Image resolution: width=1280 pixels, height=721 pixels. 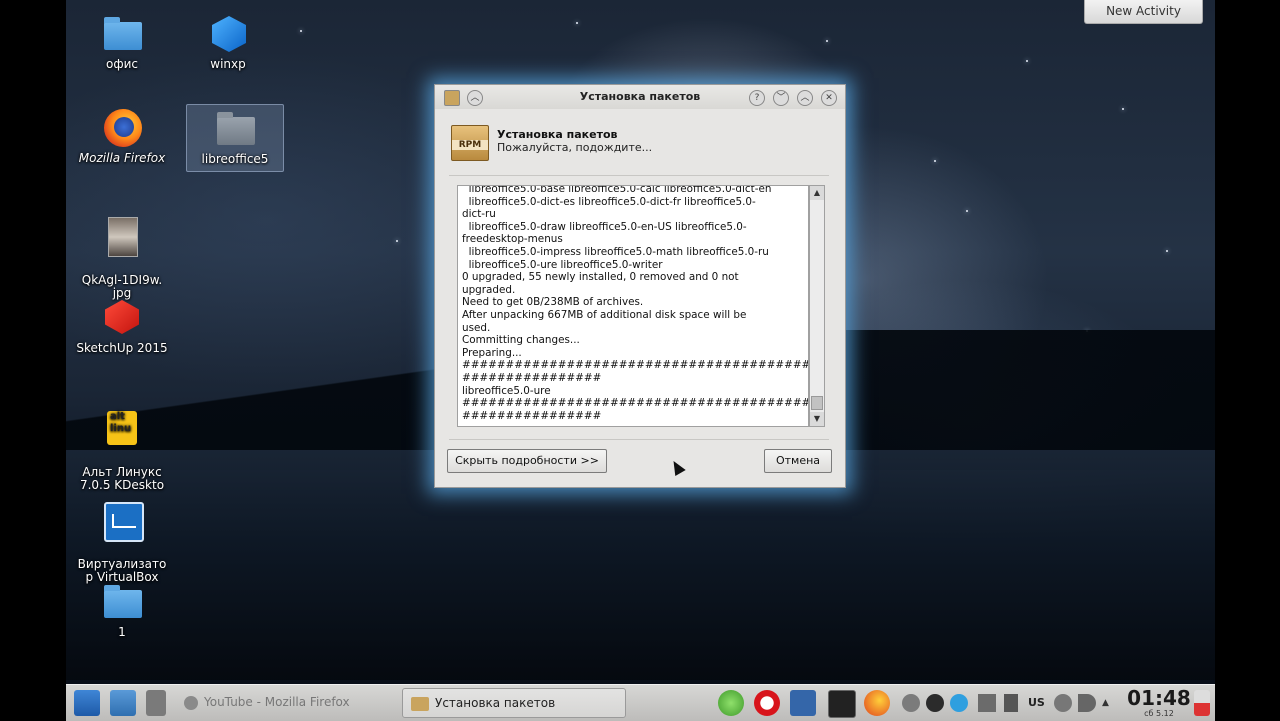 I want to click on maximize-button: ︿, so click(x=805, y=98).